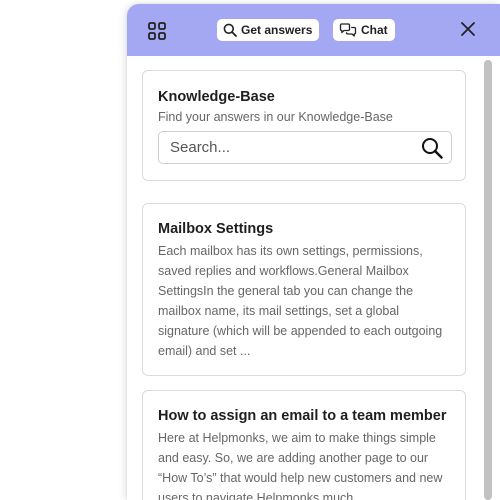 The image size is (500, 500). What do you see at coordinates (295, 147) in the screenshot?
I see `search-input` at bounding box center [295, 147].